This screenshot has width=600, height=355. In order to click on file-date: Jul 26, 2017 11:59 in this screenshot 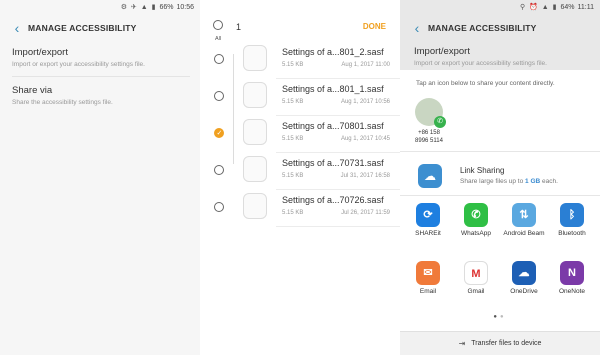, I will do `click(365, 213)`.